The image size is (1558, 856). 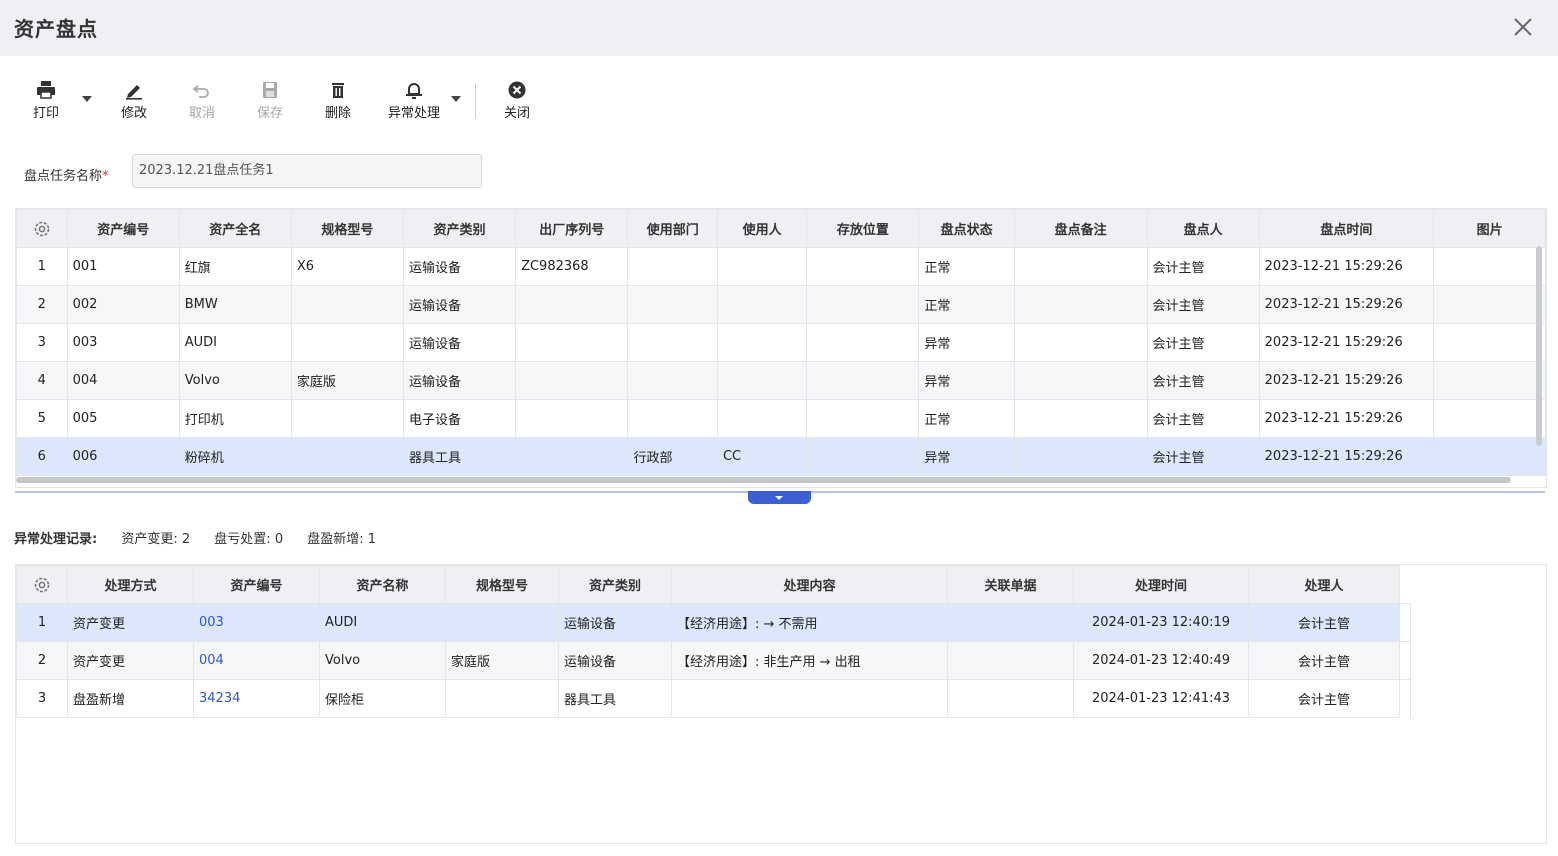 I want to click on cell-method: 盘盈新增, so click(x=130, y=698).